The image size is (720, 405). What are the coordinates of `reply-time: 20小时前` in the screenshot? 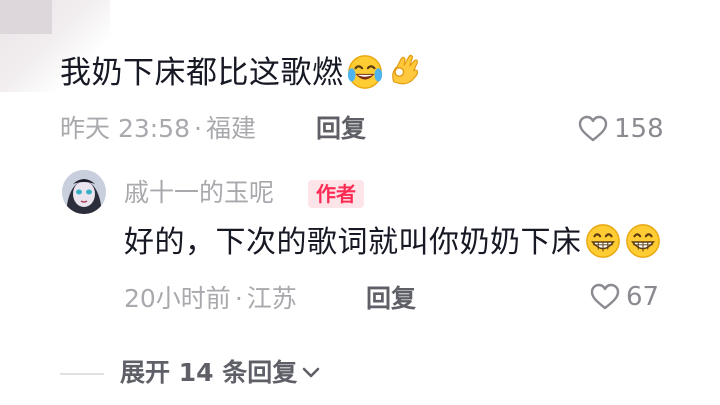 It's located at (177, 298).